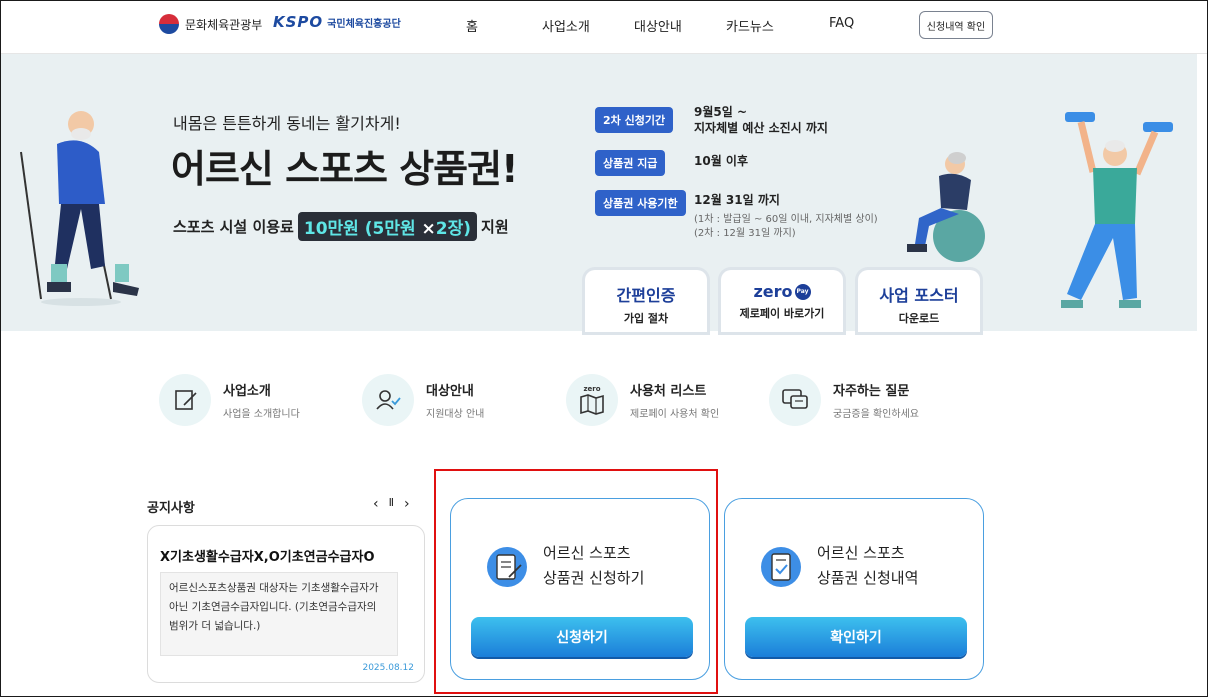  I want to click on quick-link-business: 사업소개 사업을 소개합니다, so click(229, 400).